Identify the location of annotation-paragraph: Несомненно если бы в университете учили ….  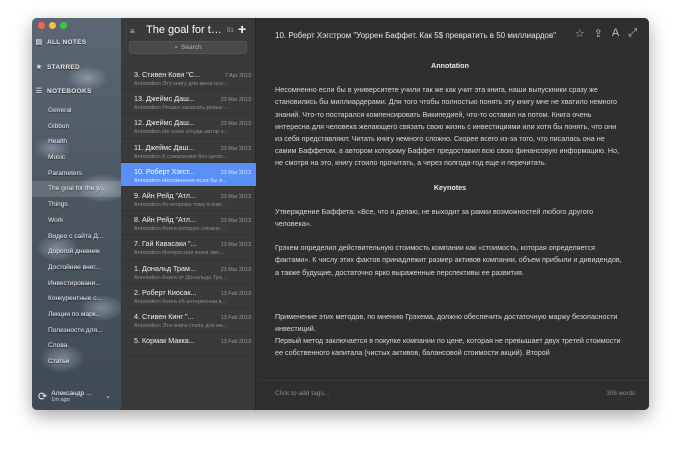
(447, 126).